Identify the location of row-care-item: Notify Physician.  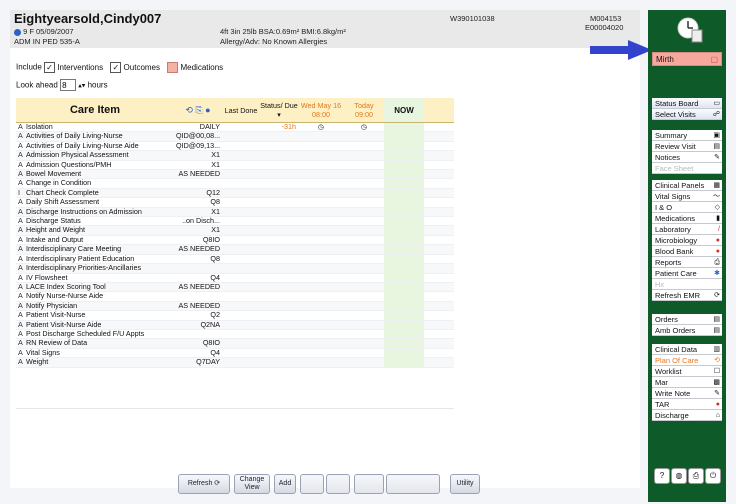
(99, 306).